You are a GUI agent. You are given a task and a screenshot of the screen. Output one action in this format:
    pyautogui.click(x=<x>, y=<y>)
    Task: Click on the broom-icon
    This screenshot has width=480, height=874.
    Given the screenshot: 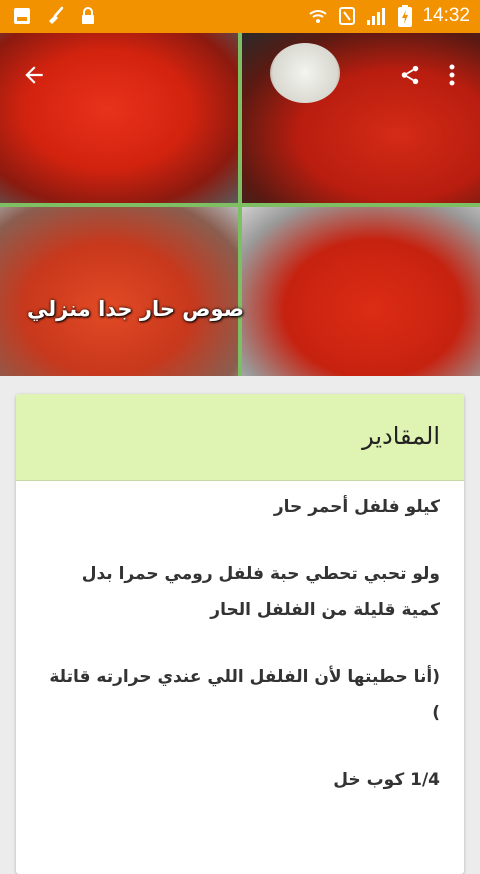 What is the action you would take?
    pyautogui.click(x=56, y=15)
    